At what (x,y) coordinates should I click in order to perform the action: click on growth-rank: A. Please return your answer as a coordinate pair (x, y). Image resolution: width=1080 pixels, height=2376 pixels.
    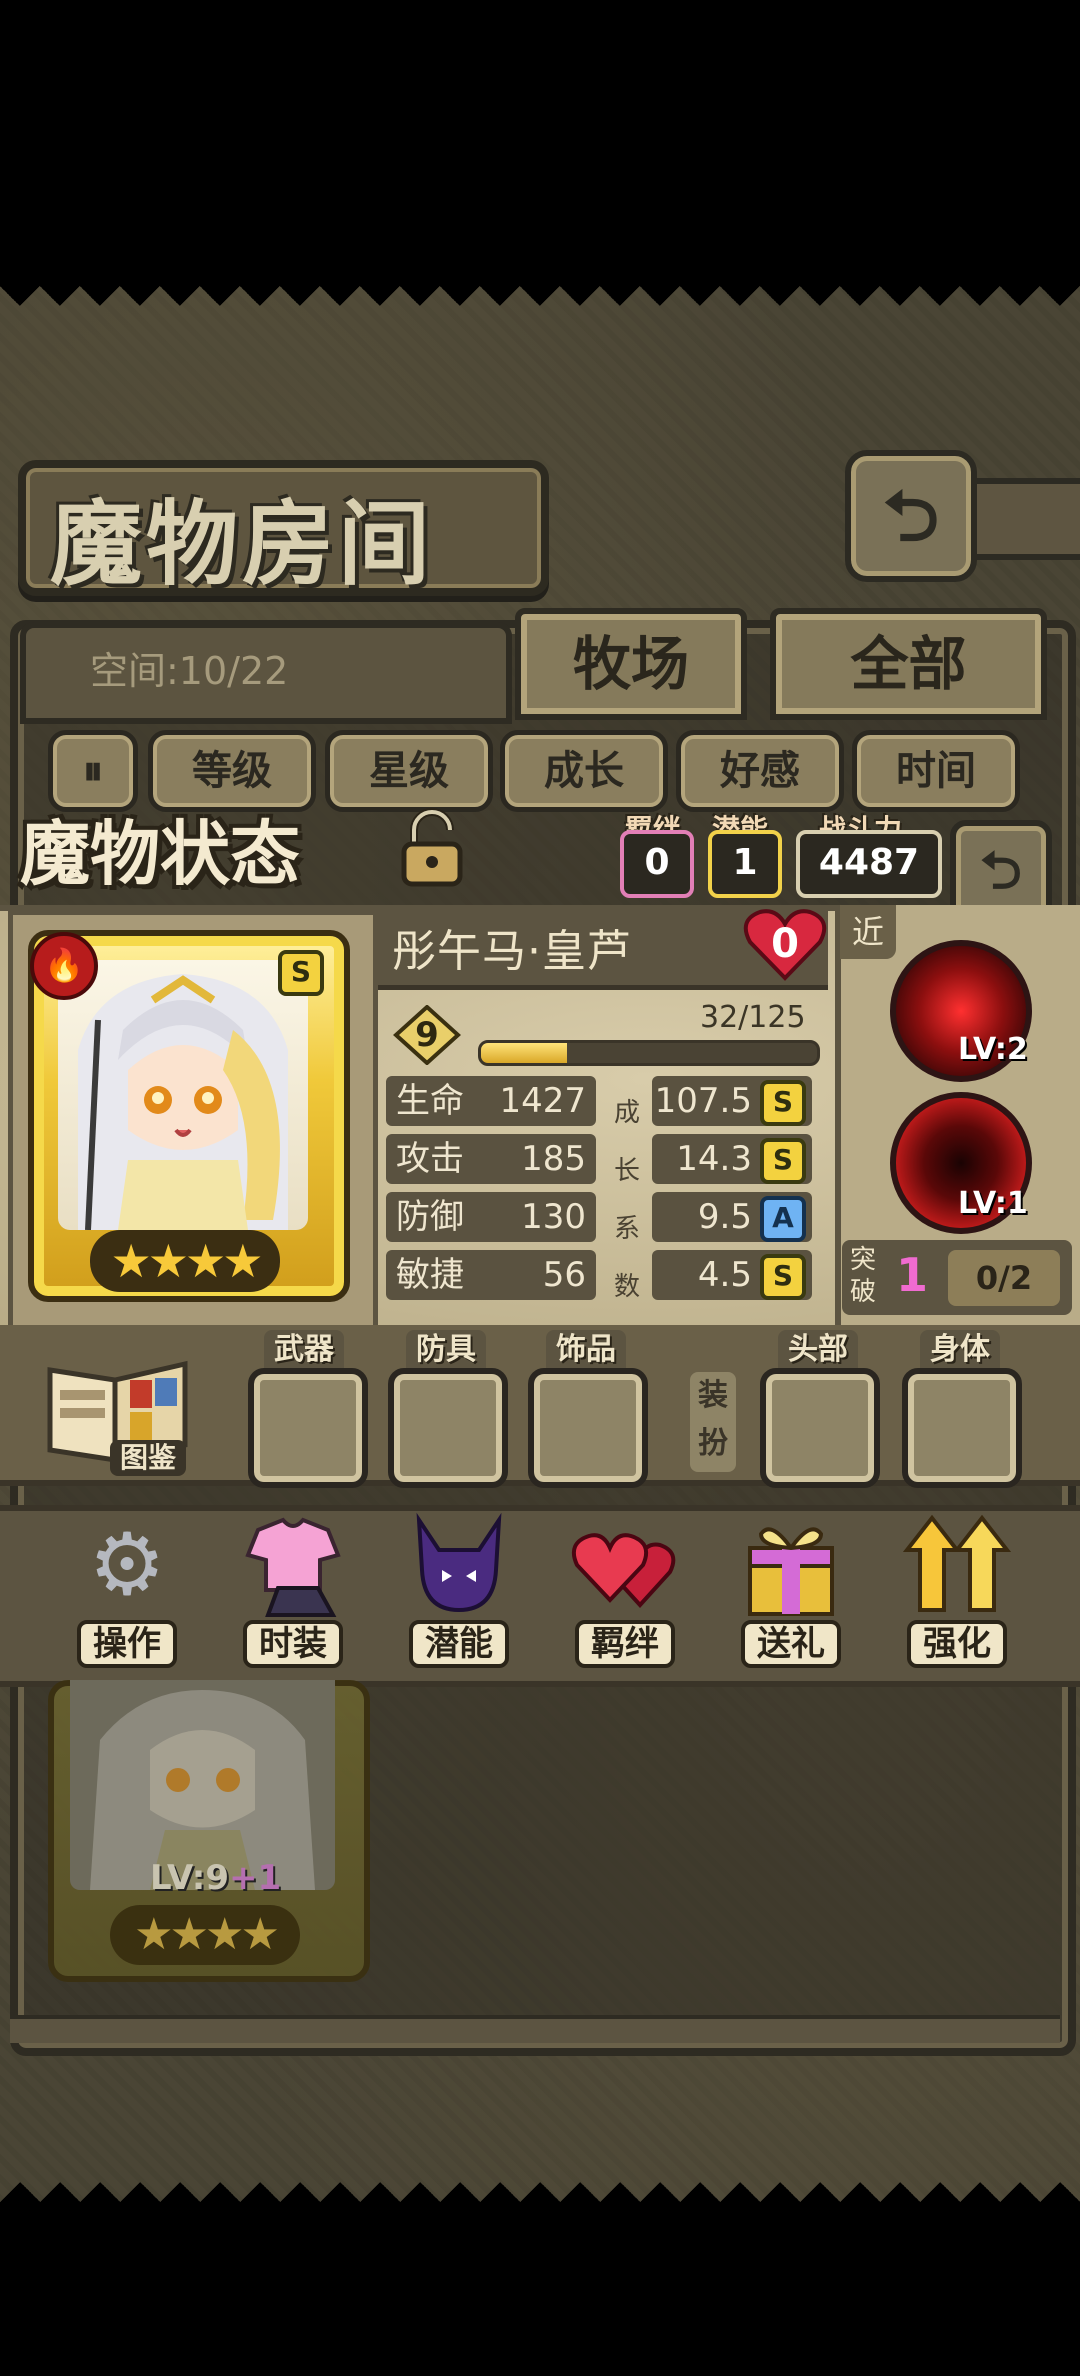
    Looking at the image, I should click on (783, 1219).